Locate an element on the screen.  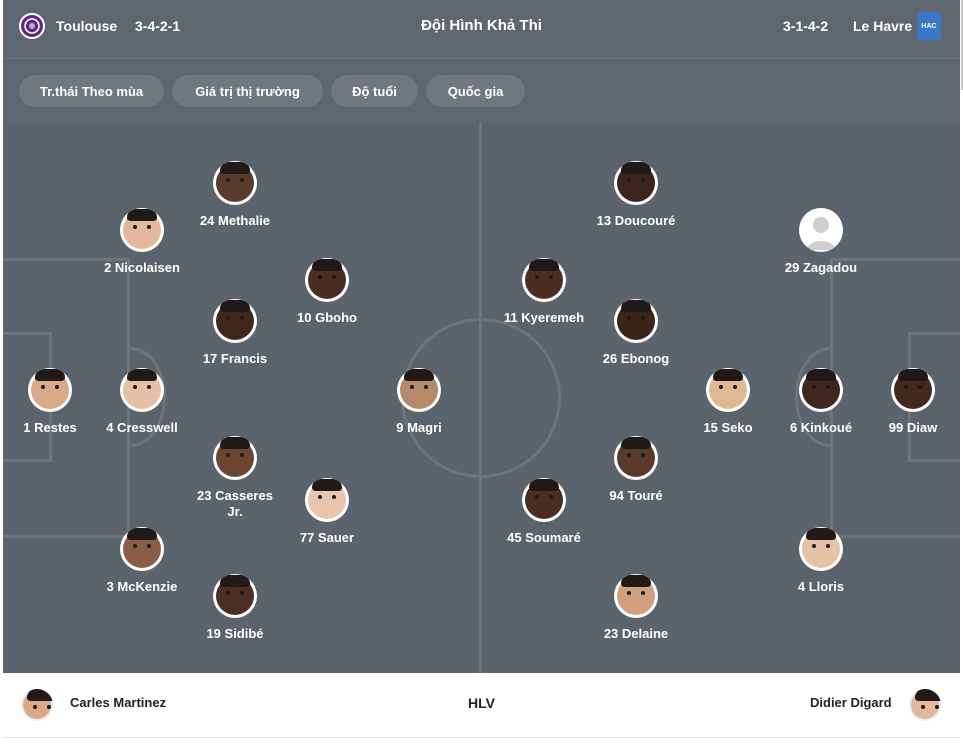
player-name: 99 Diaw is located at coordinates (913, 427).